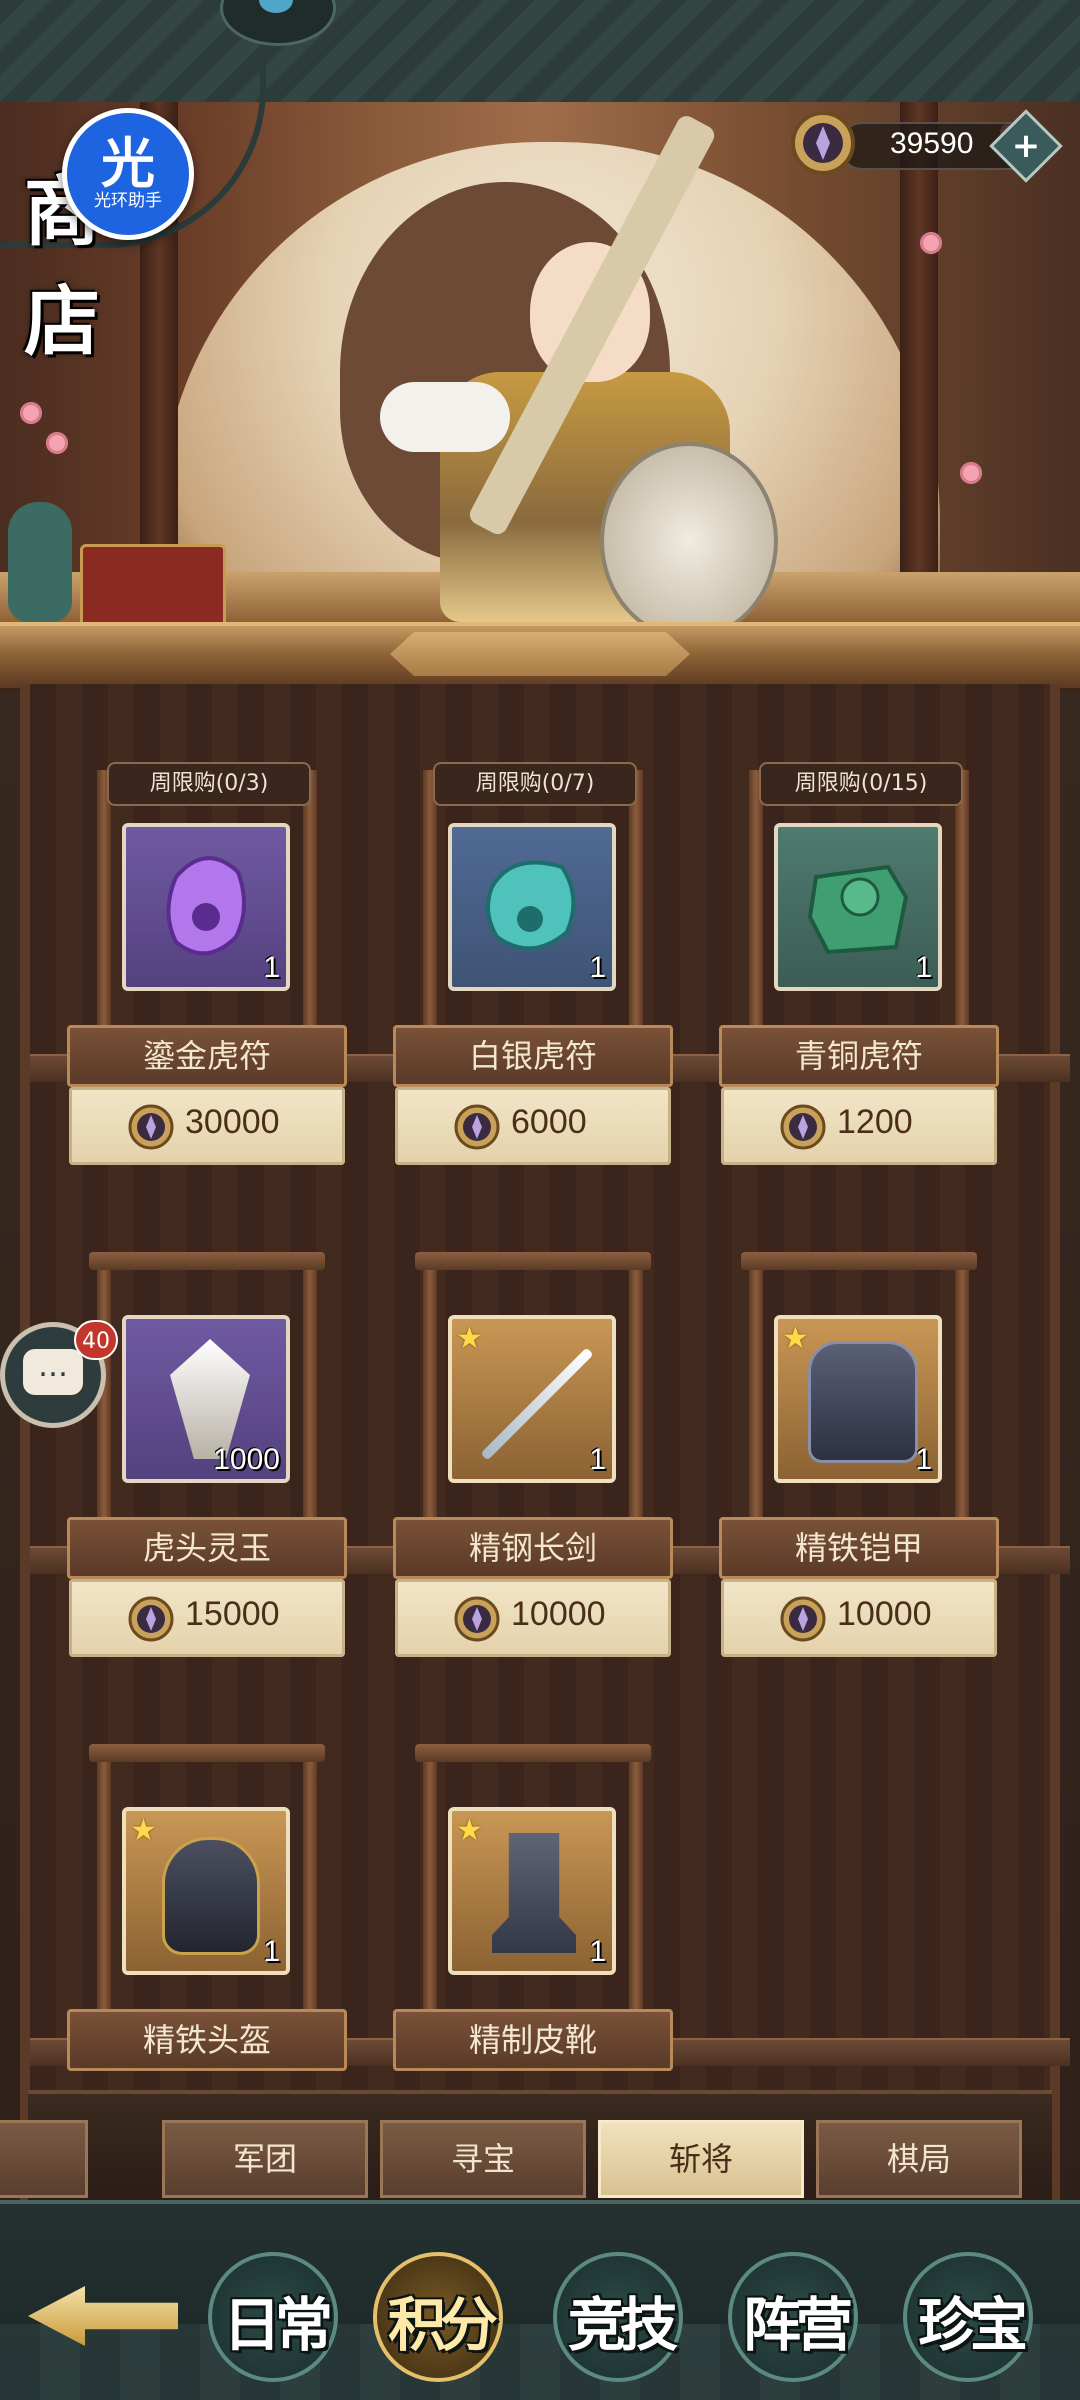  I want to click on item-price: 10000, so click(884, 1614).